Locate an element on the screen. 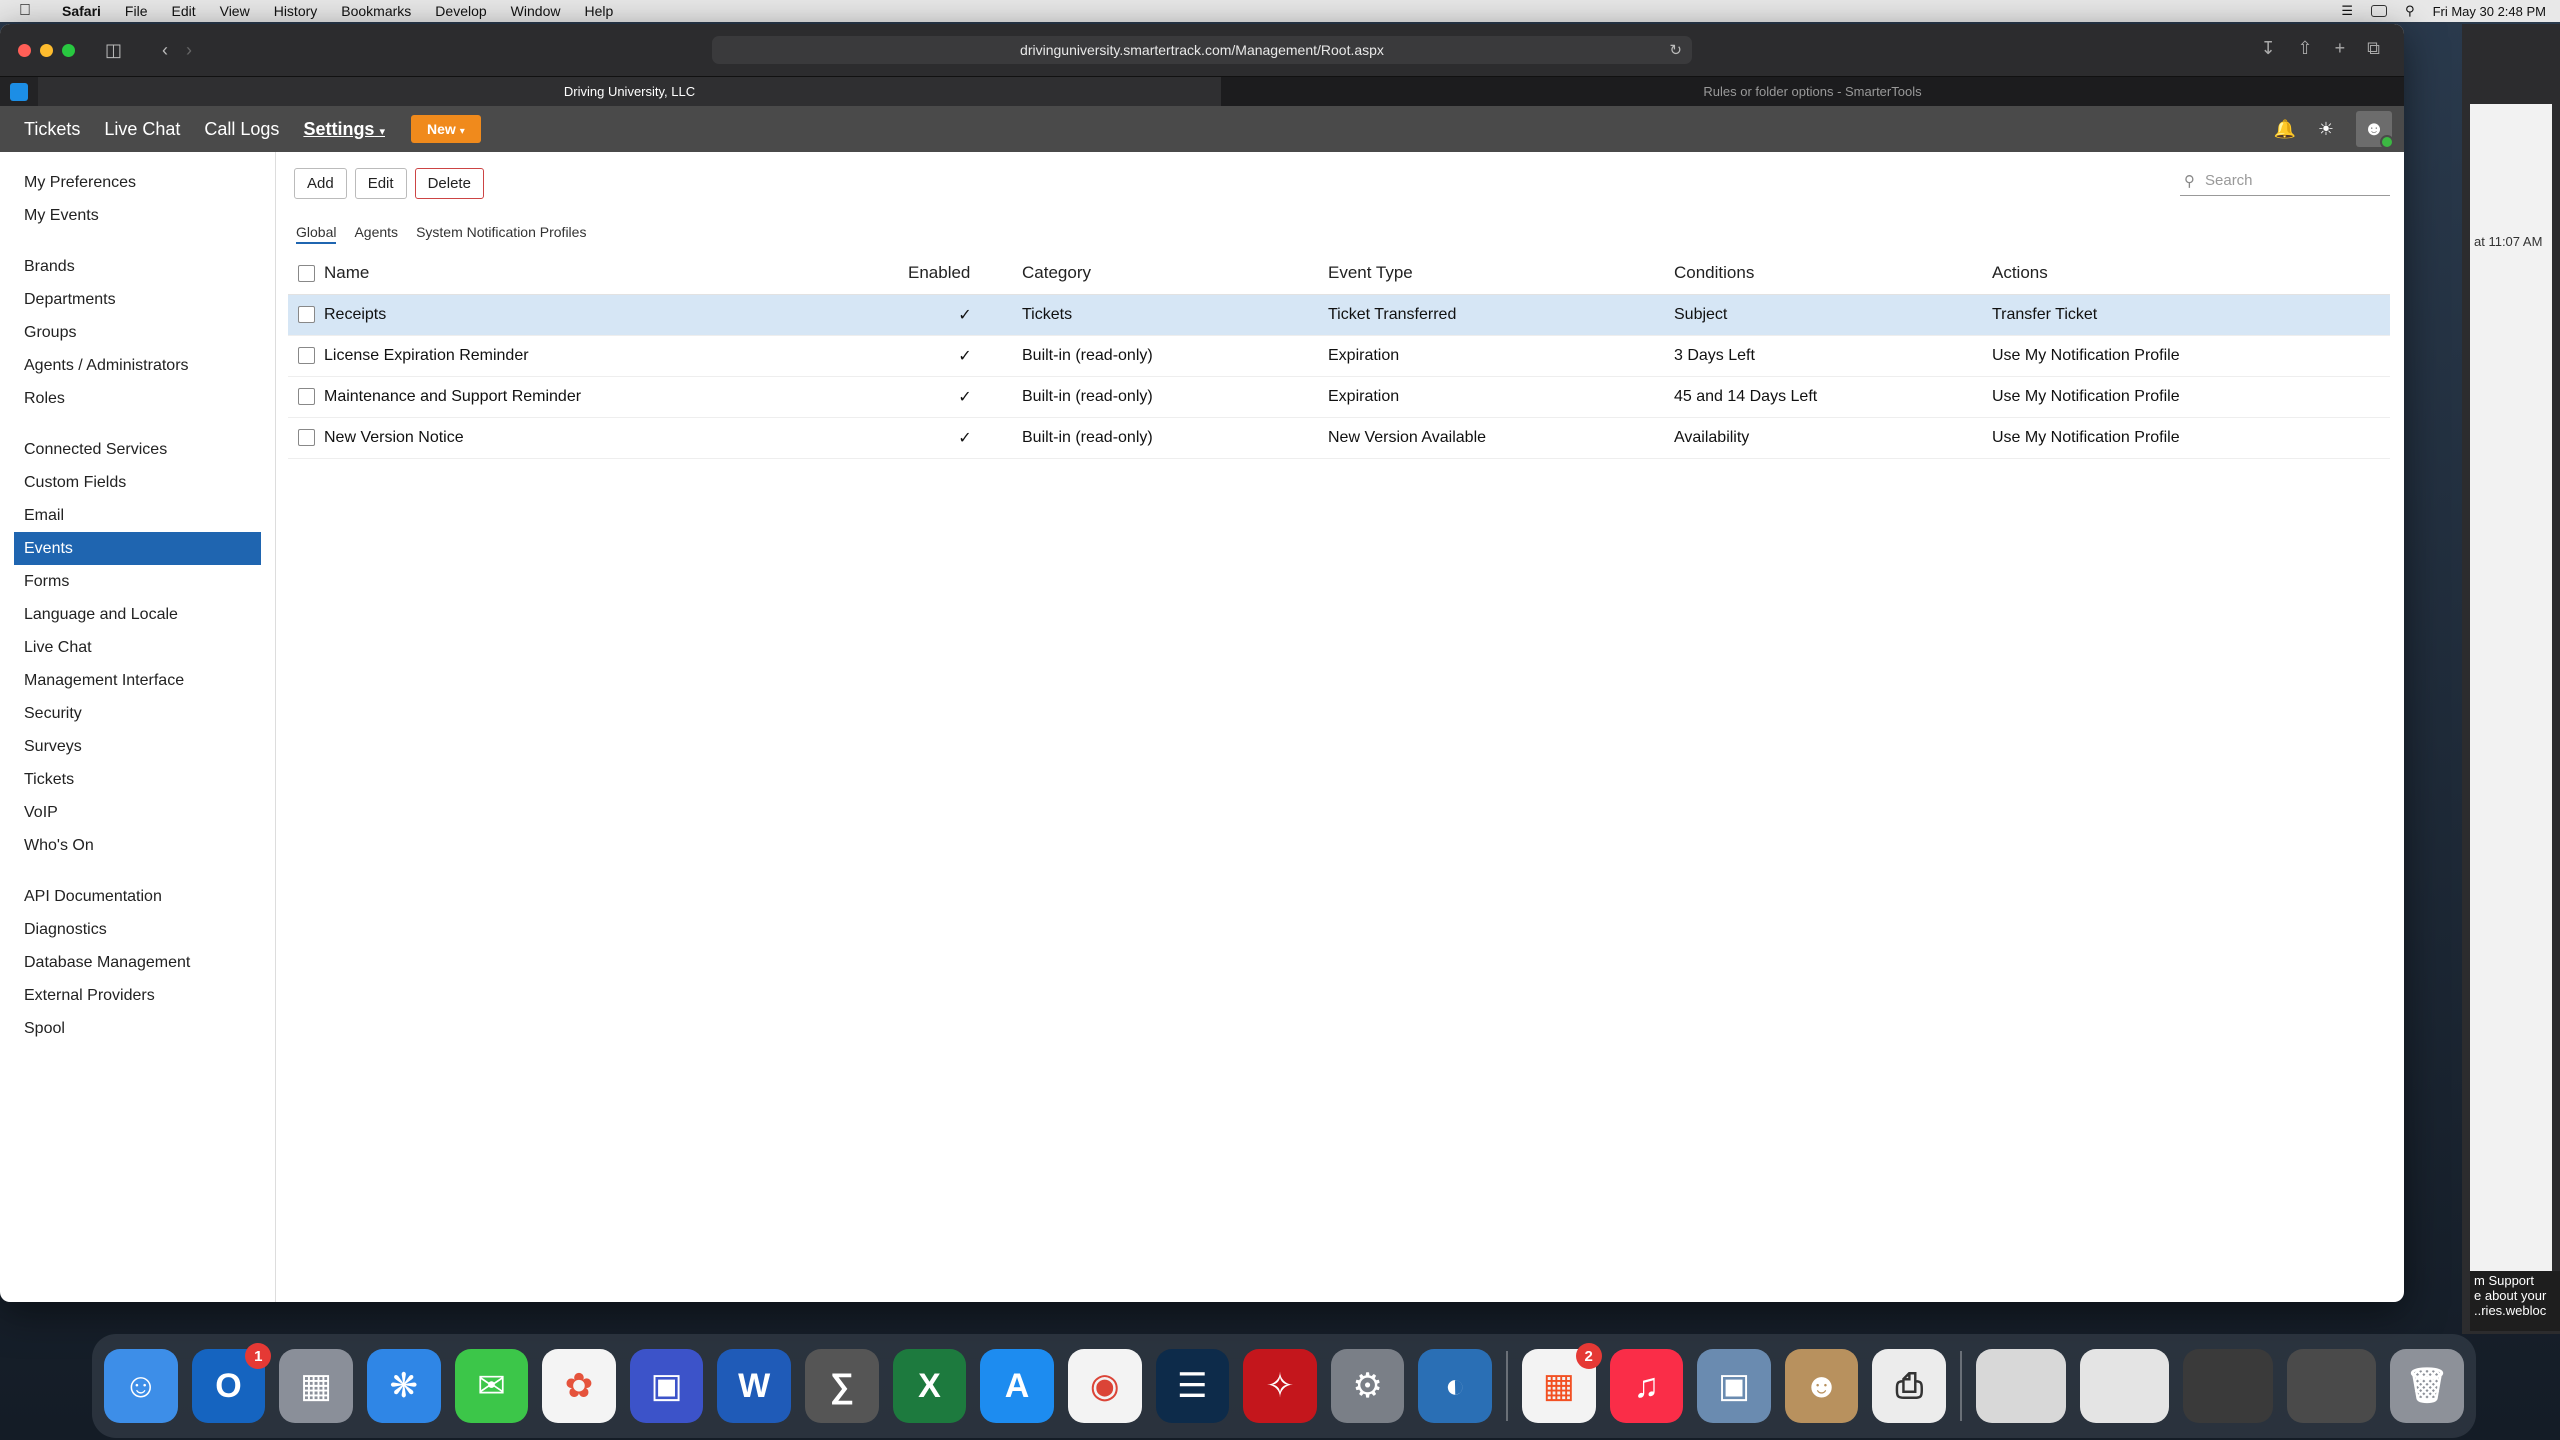  sidebar-toggle-icon: ◫ is located at coordinates (113, 50).